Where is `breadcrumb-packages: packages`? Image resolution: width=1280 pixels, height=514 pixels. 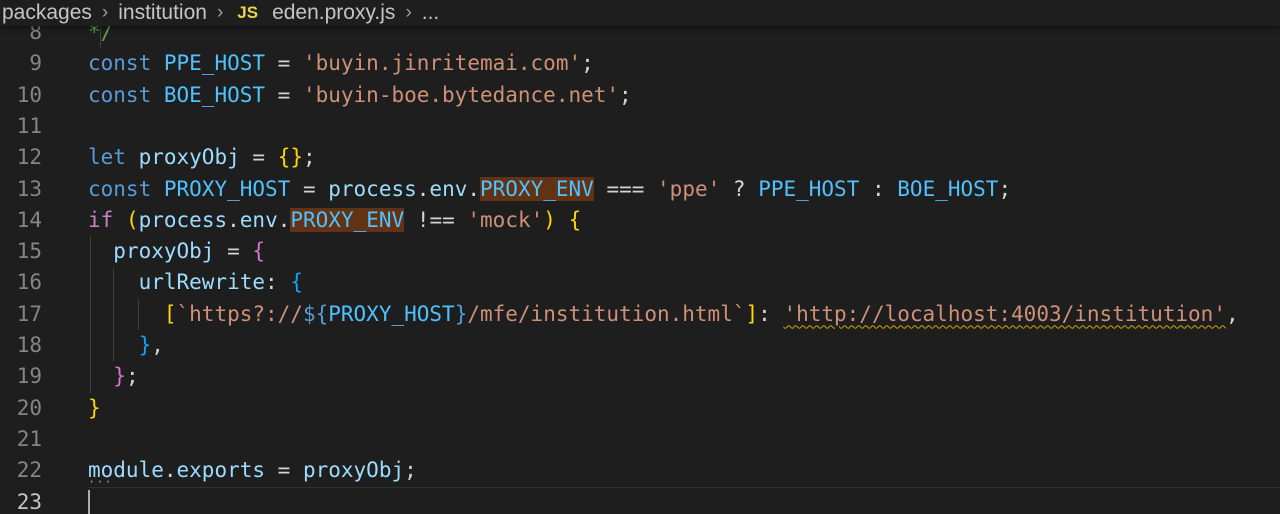 breadcrumb-packages: packages is located at coordinates (47, 13).